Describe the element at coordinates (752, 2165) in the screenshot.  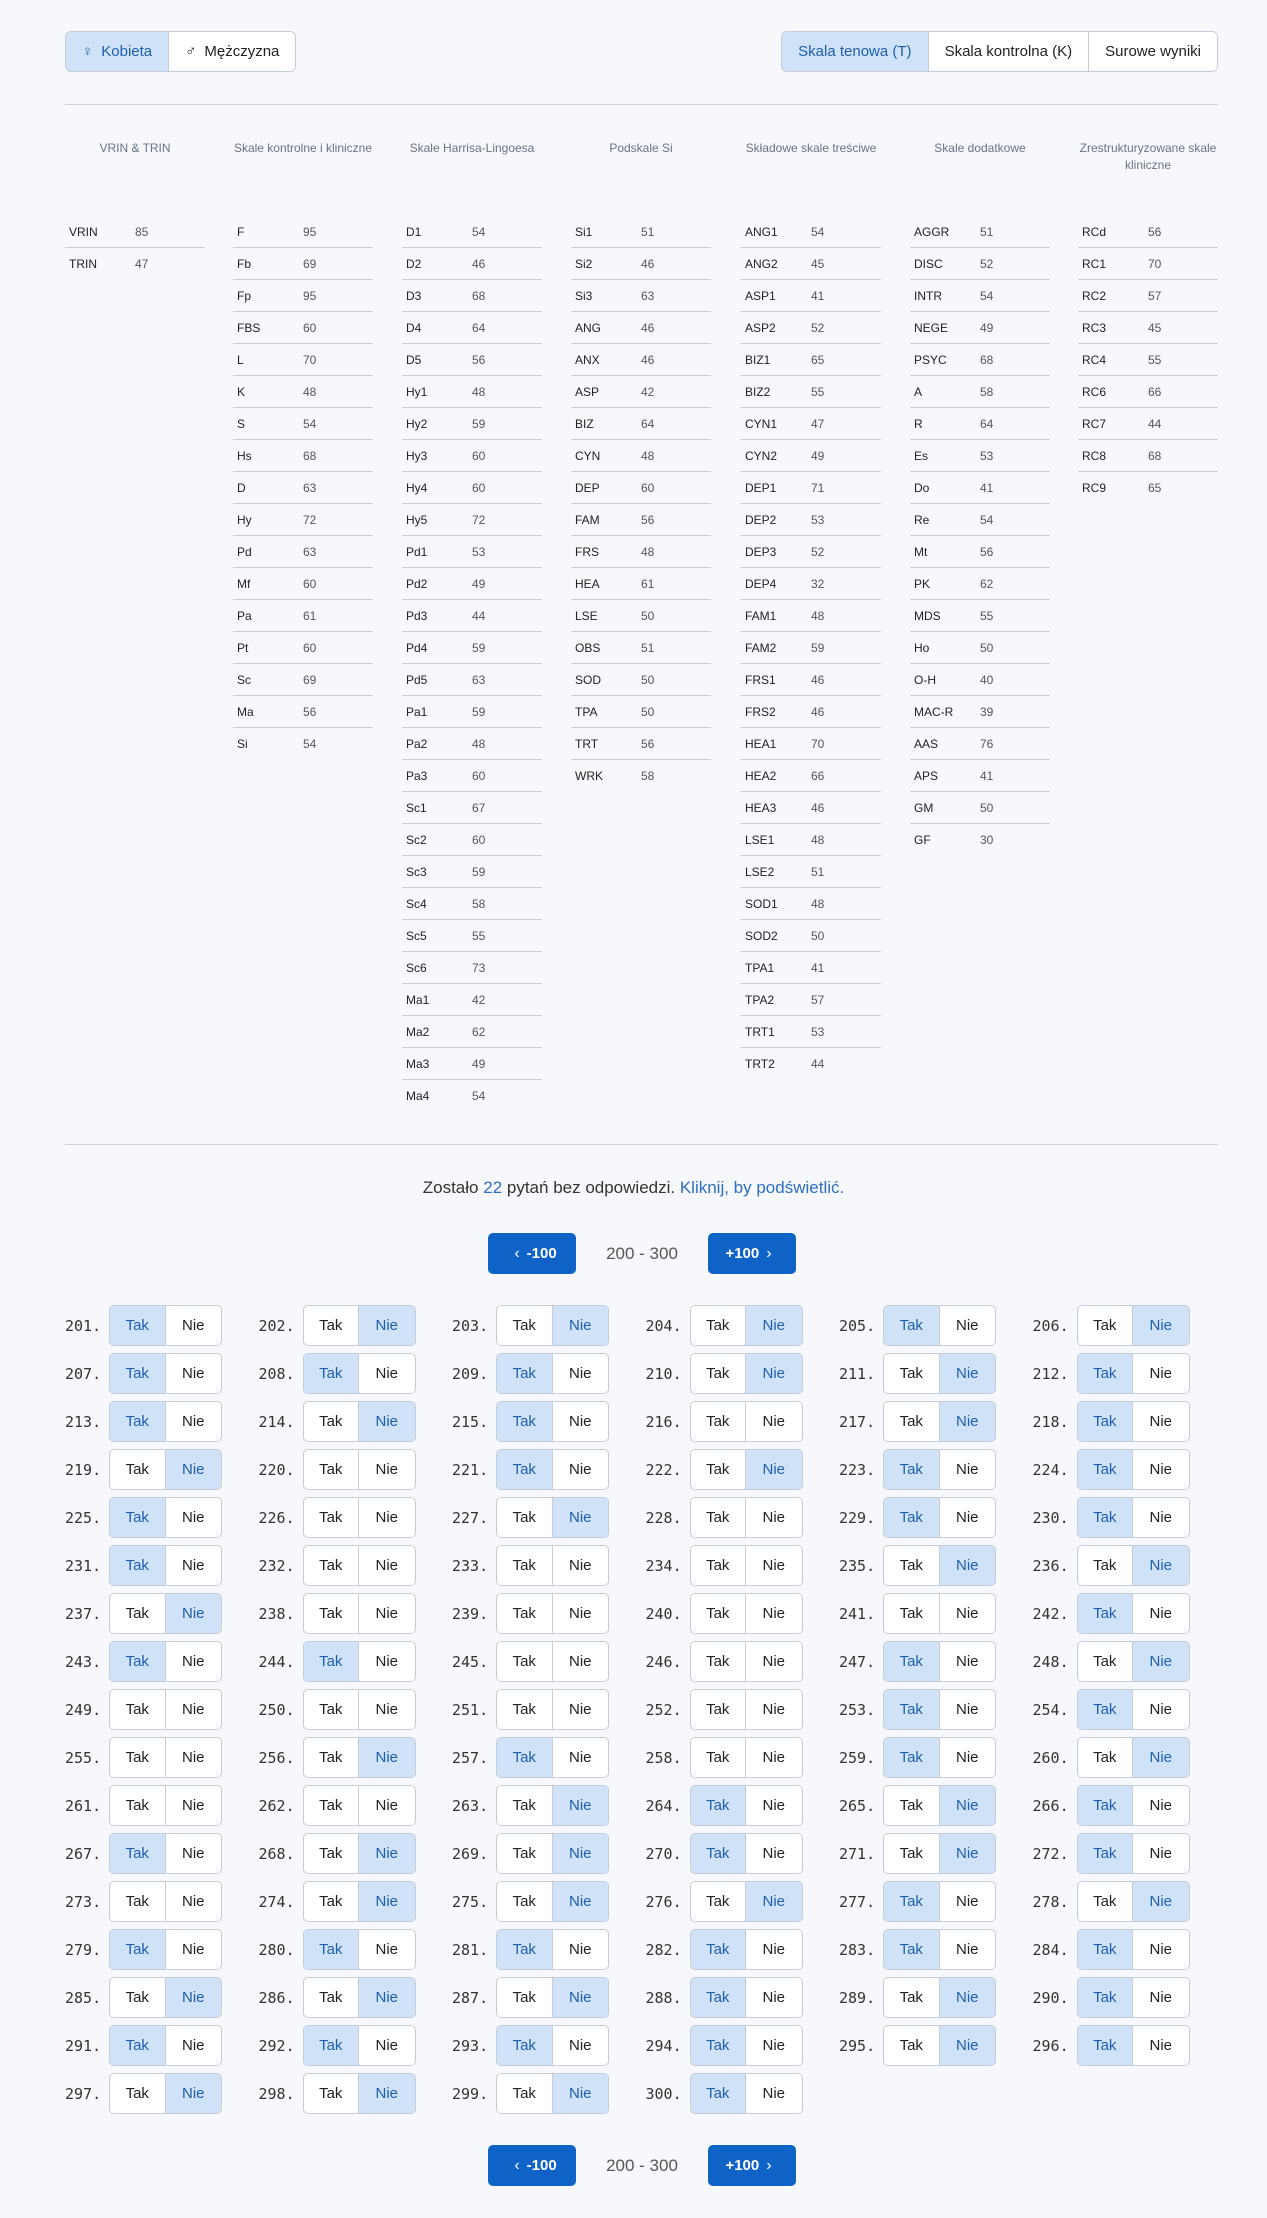
I see `next-100-button: +100 ›` at that location.